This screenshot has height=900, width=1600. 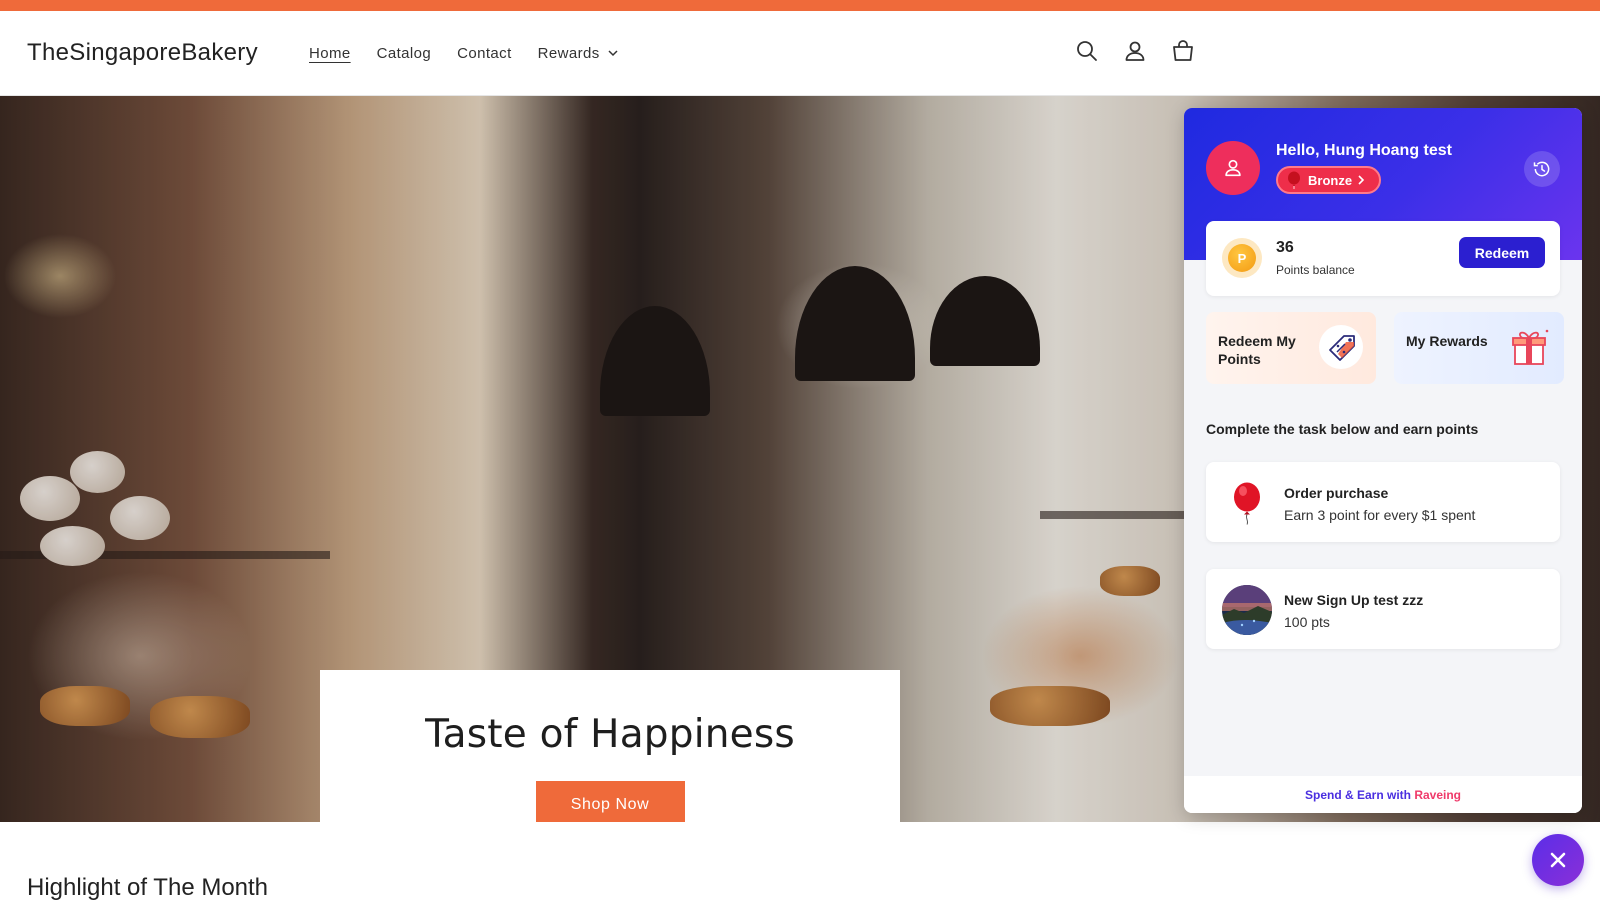 What do you see at coordinates (1361, 180) in the screenshot?
I see `chevron-right-icon` at bounding box center [1361, 180].